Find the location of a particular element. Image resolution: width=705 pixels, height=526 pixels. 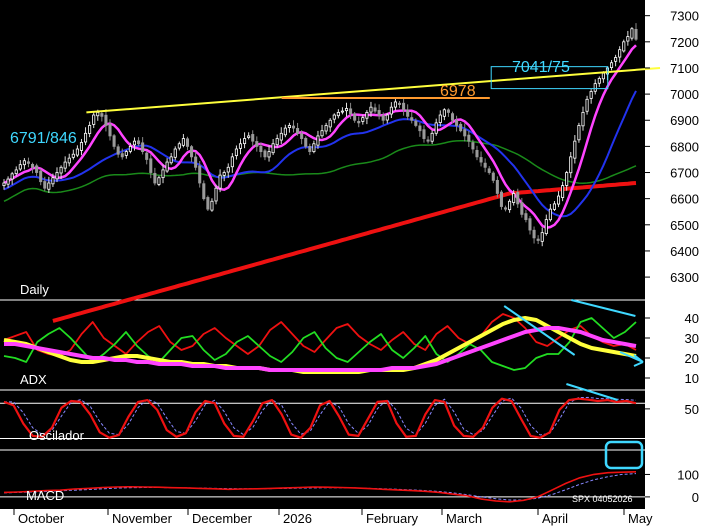

macd-panel is located at coordinates (322, 471).